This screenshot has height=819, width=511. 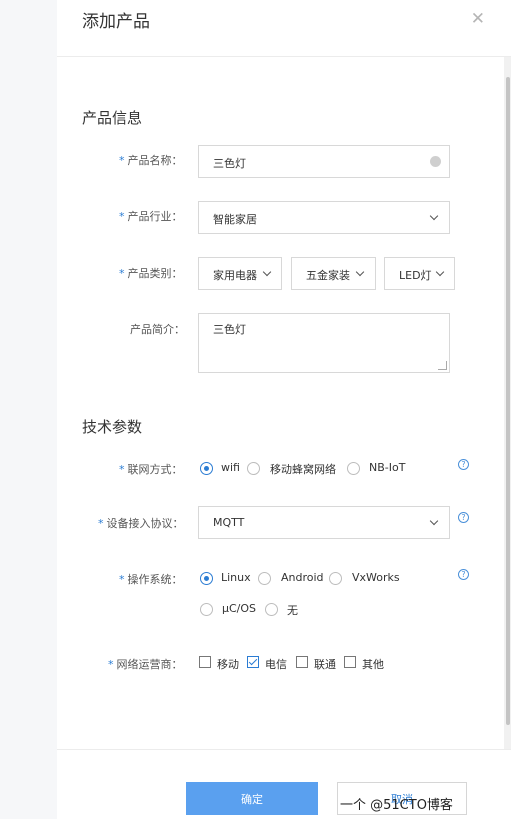 I want to click on protocol-select: MQTT, so click(x=324, y=522).